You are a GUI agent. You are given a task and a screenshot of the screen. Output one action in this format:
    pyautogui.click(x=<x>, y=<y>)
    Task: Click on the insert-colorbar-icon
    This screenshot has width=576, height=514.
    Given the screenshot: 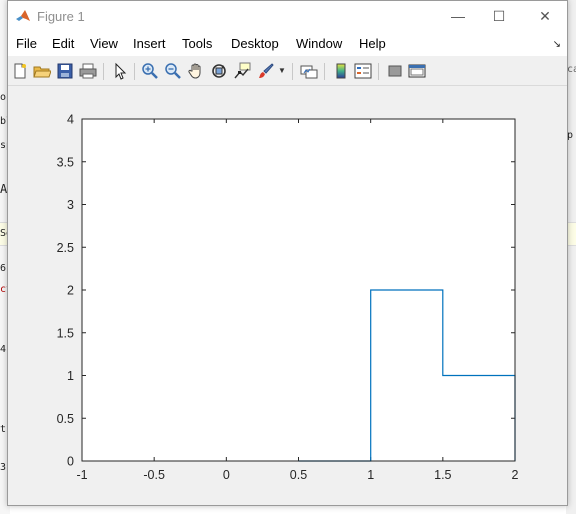 What is the action you would take?
    pyautogui.click(x=341, y=71)
    